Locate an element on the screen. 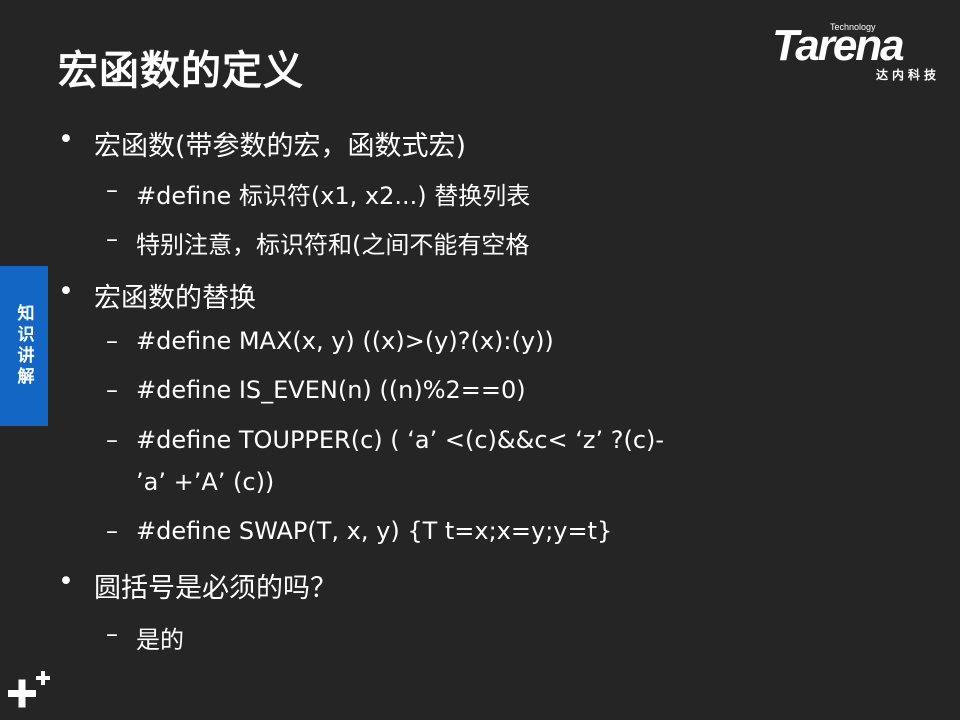 The width and height of the screenshot is (960, 720). sub-bullet-continuation: ’a’ +’A’ (c)) is located at coordinates (205, 482).